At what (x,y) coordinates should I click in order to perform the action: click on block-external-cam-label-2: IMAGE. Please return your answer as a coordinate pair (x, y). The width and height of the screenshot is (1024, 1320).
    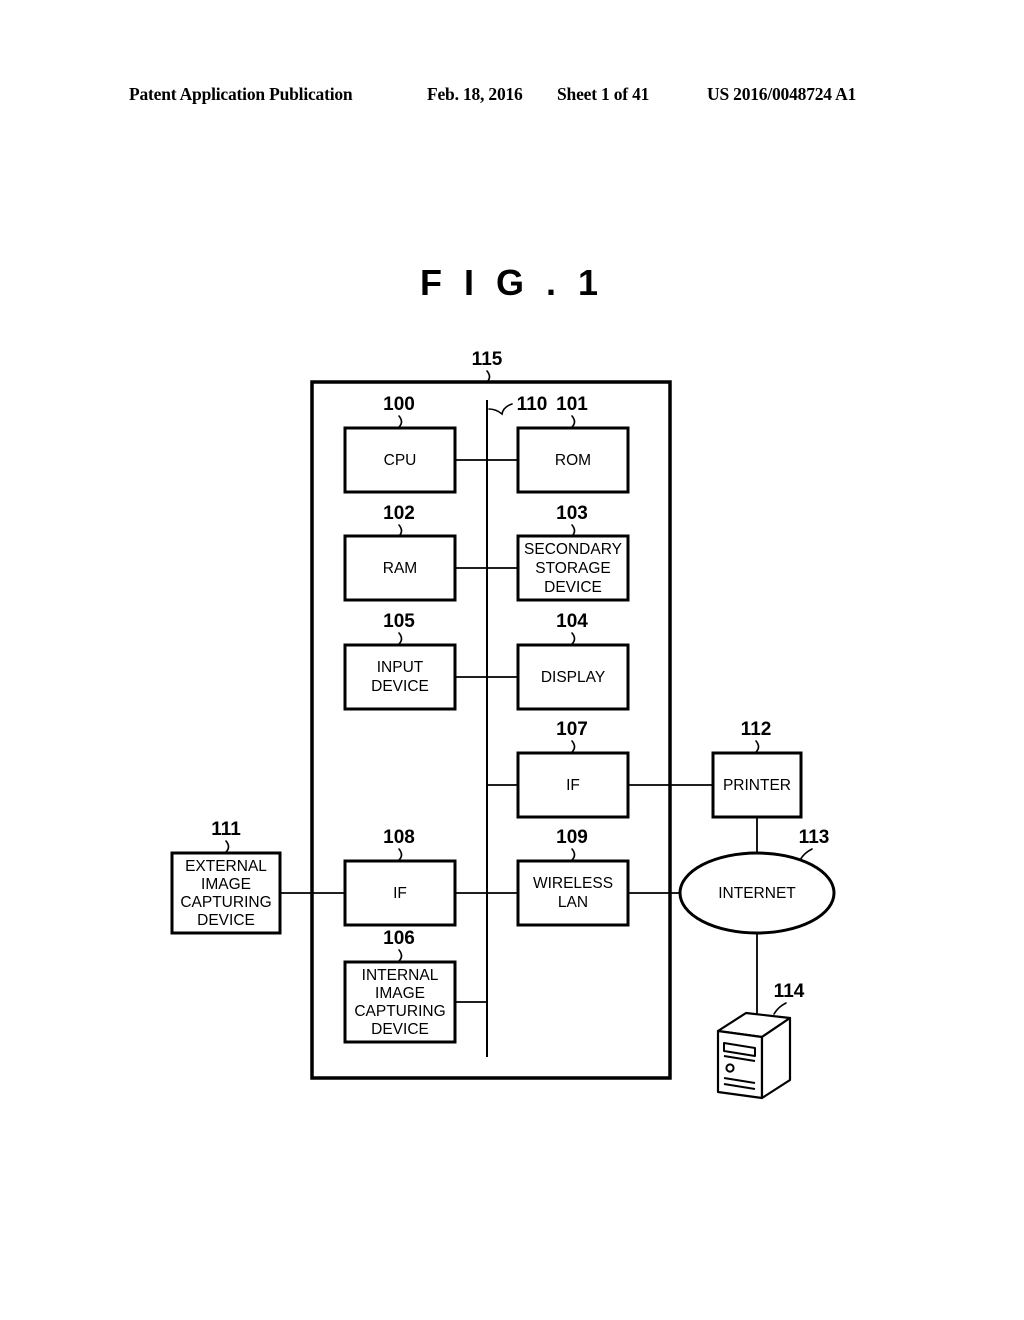
    Looking at the image, I should click on (226, 884).